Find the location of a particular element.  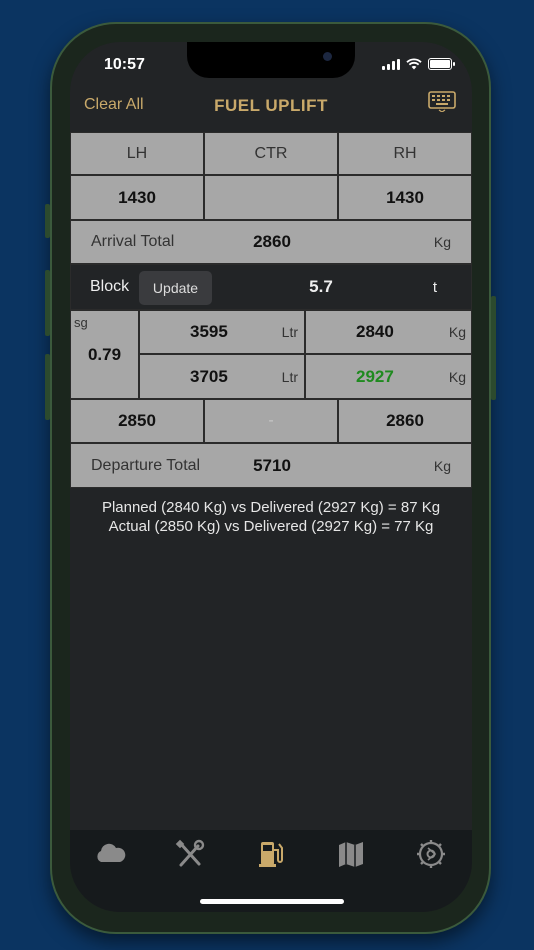

arrival-rh-input: 1430 is located at coordinates (405, 197).